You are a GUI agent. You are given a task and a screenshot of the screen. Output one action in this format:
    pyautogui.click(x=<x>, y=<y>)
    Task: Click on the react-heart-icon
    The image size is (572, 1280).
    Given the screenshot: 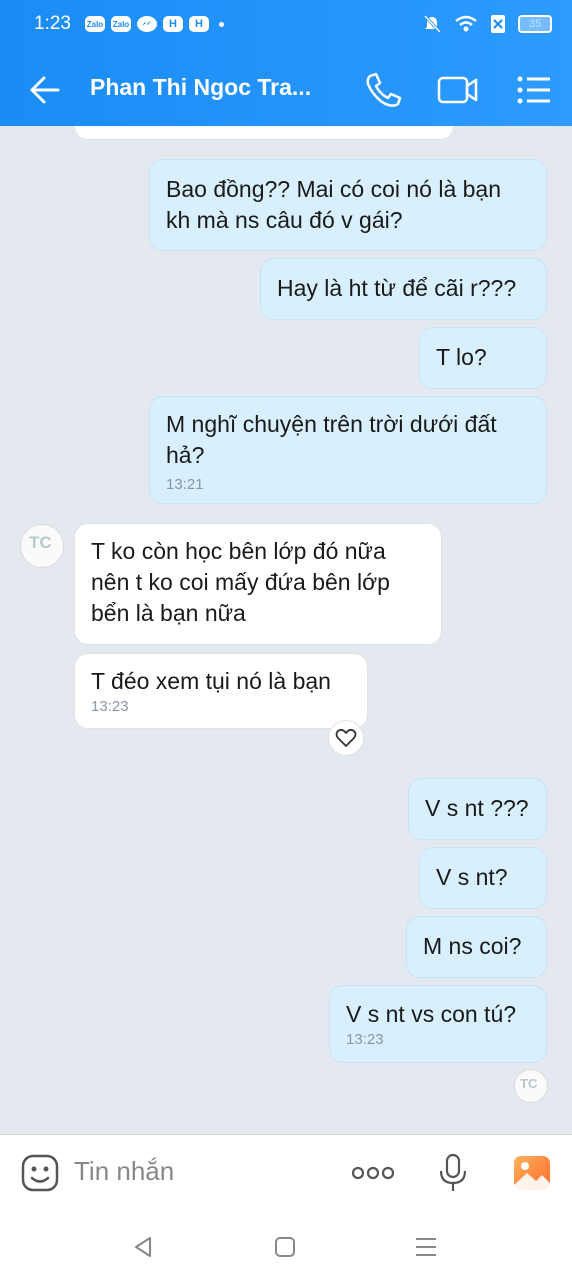 What is the action you would take?
    pyautogui.click(x=346, y=738)
    